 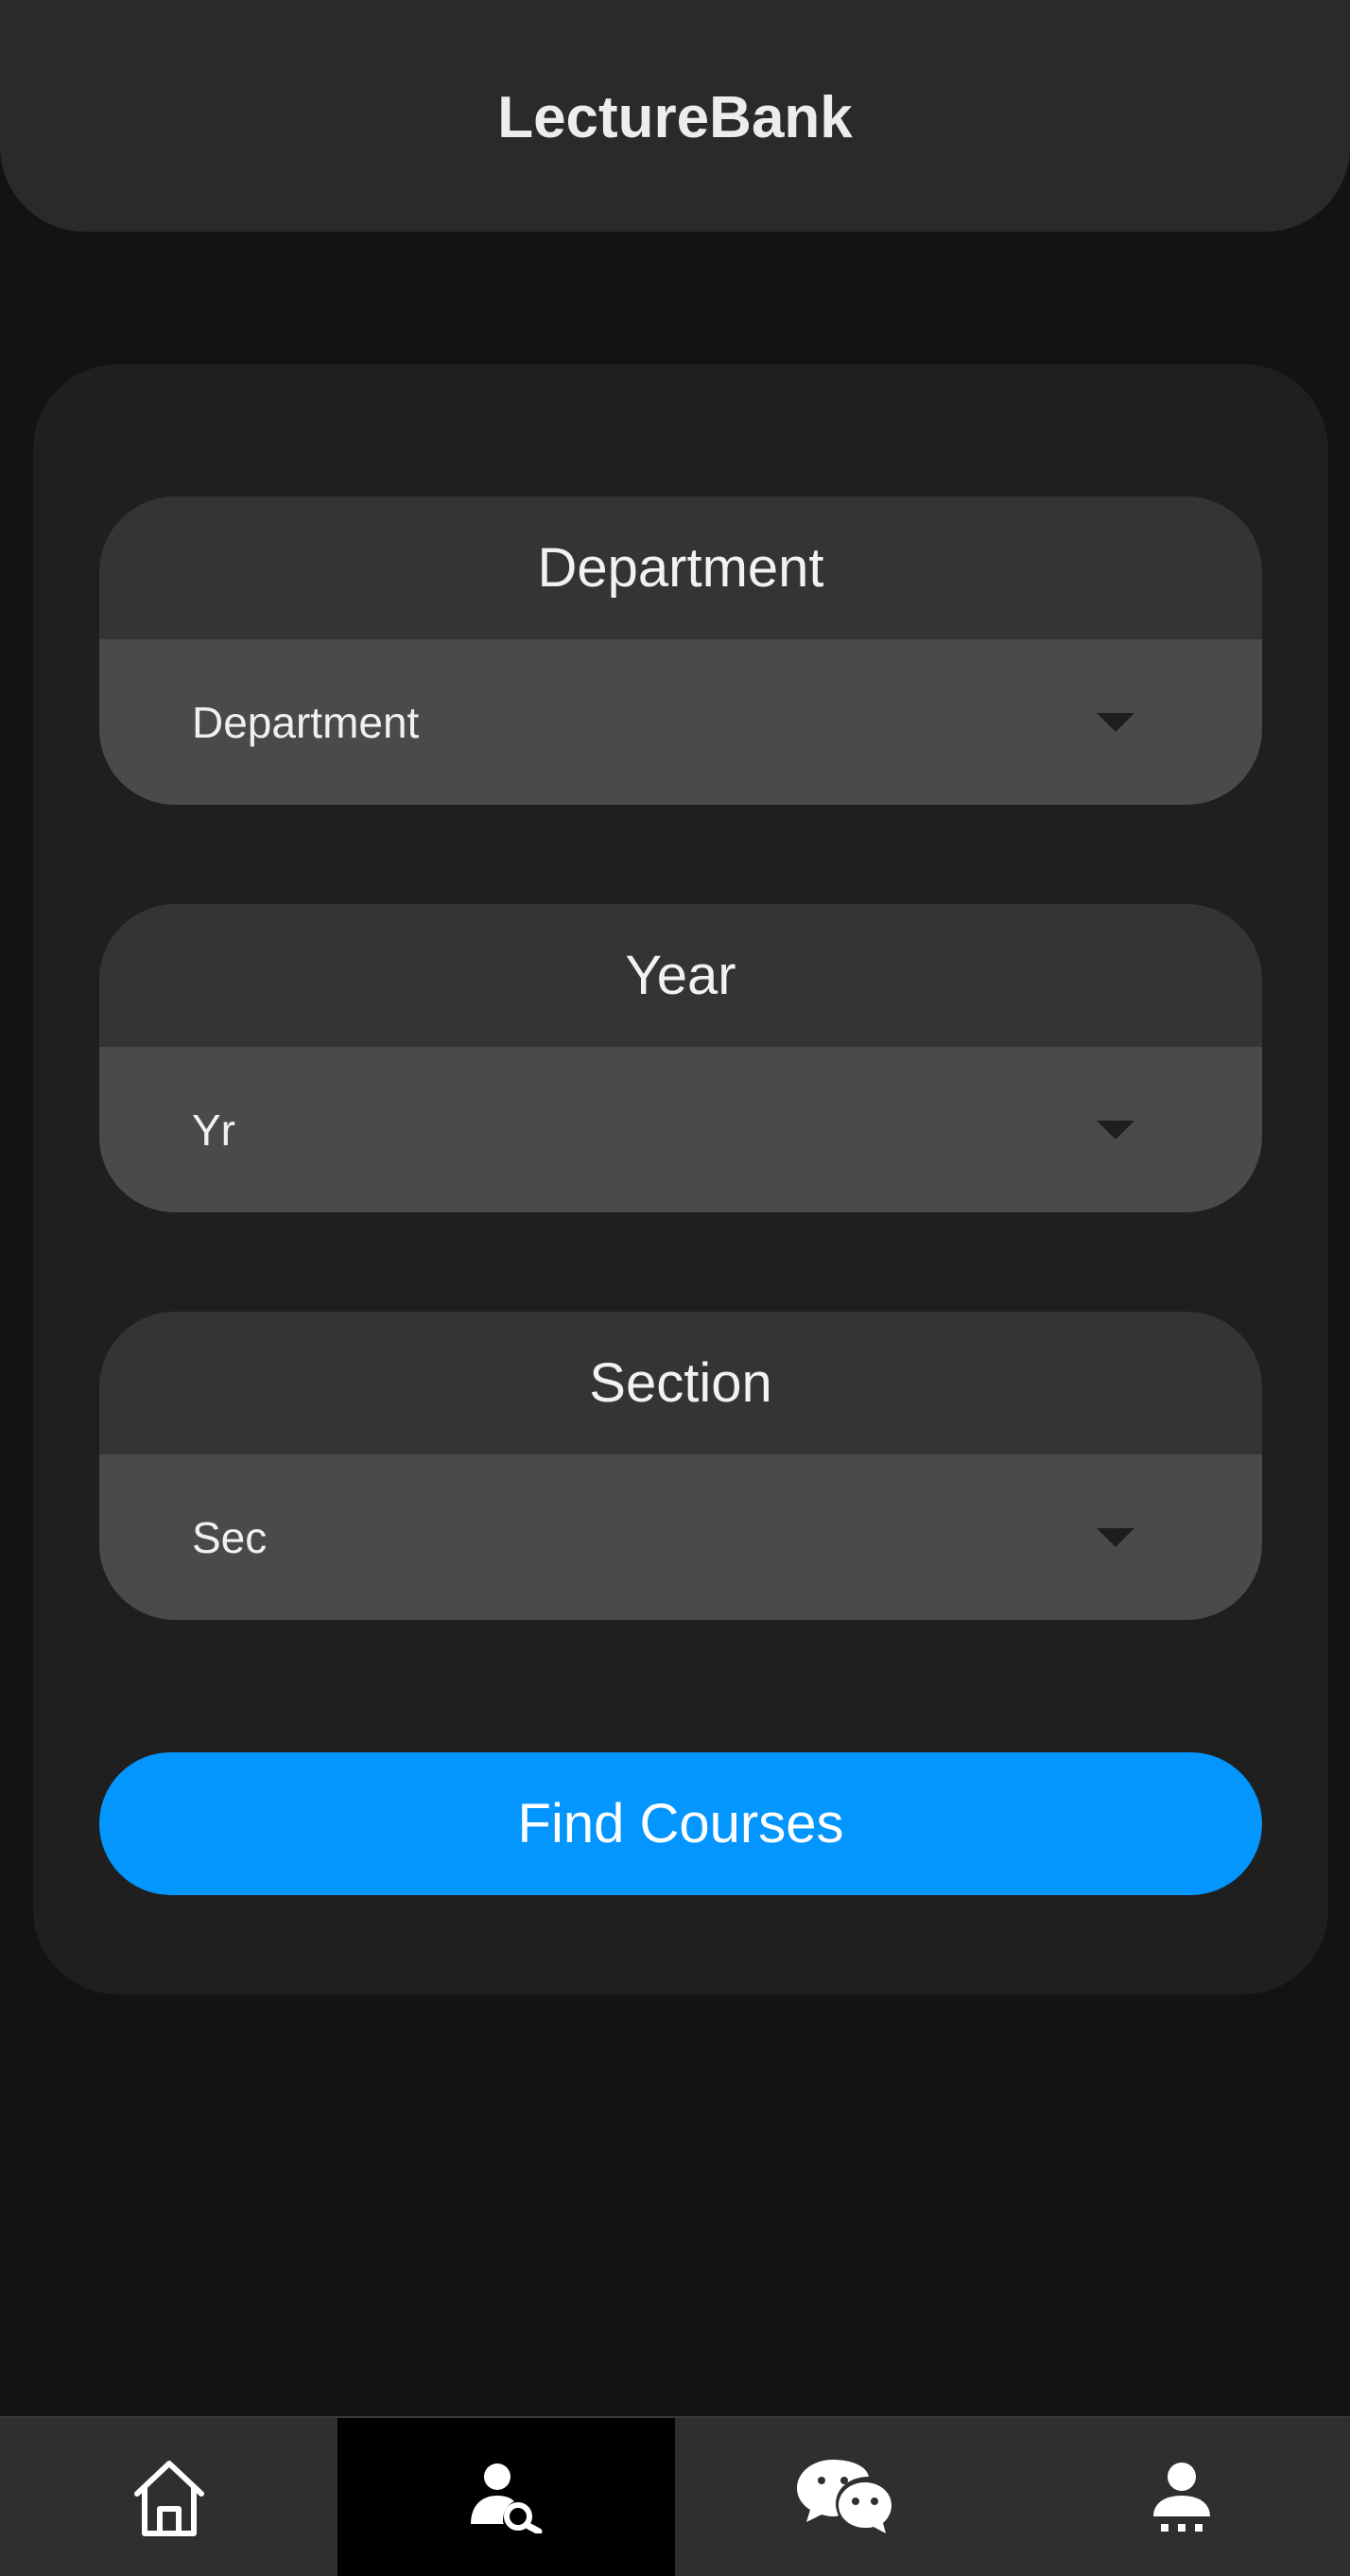 I want to click on nav-item-home, so click(x=169, y=2497).